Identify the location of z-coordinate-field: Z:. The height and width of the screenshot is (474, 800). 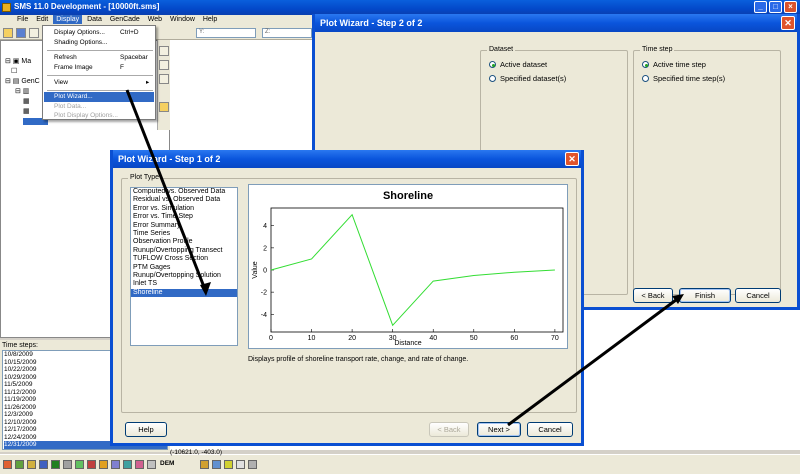
(287, 33).